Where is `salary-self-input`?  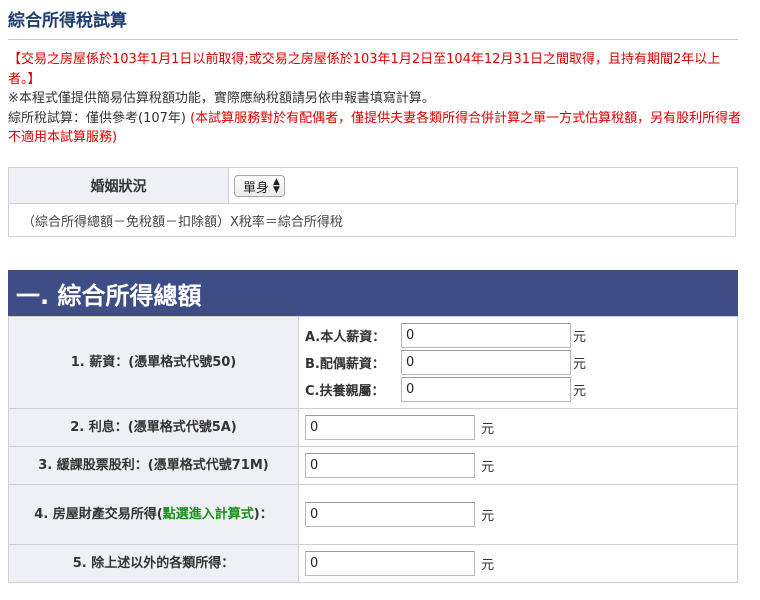
salary-self-input is located at coordinates (486, 335).